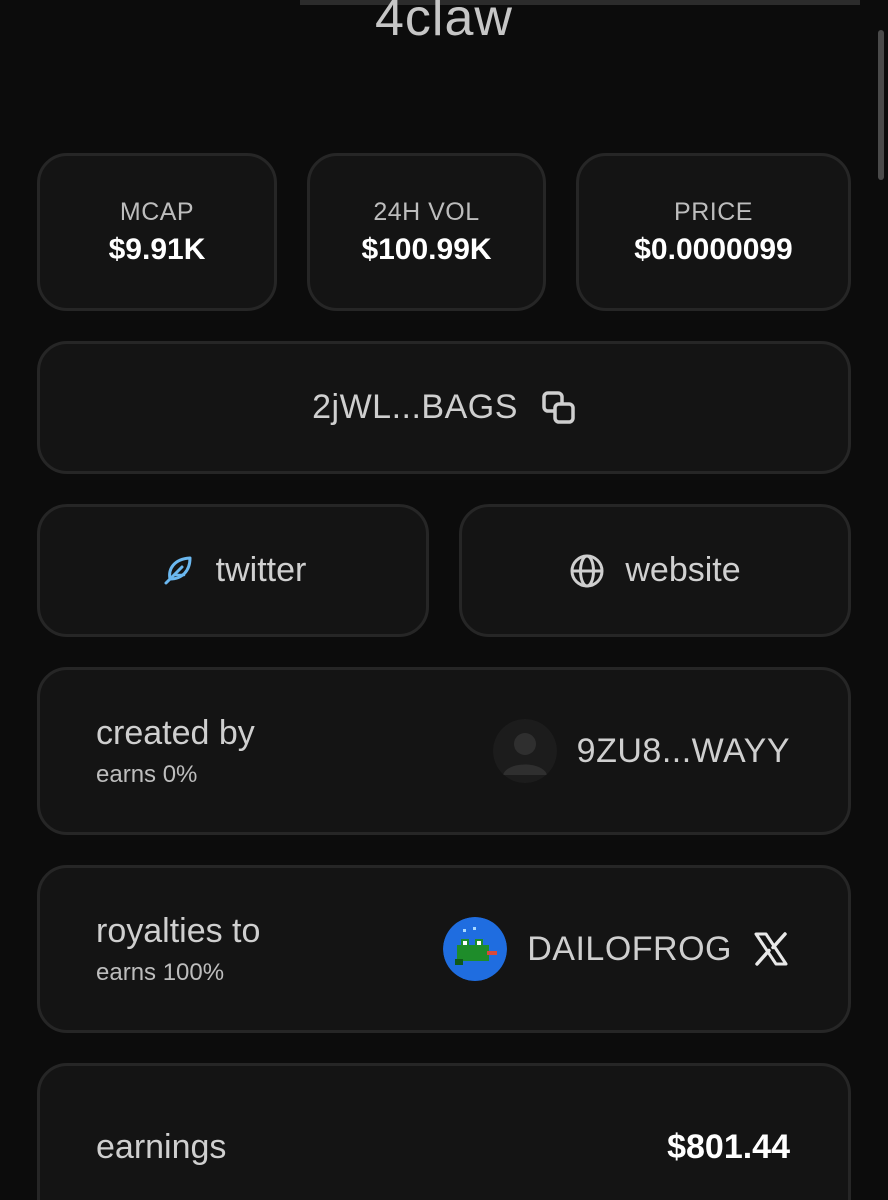 This screenshot has height=1200, width=888. I want to click on twitter-link: twitter, so click(233, 570).